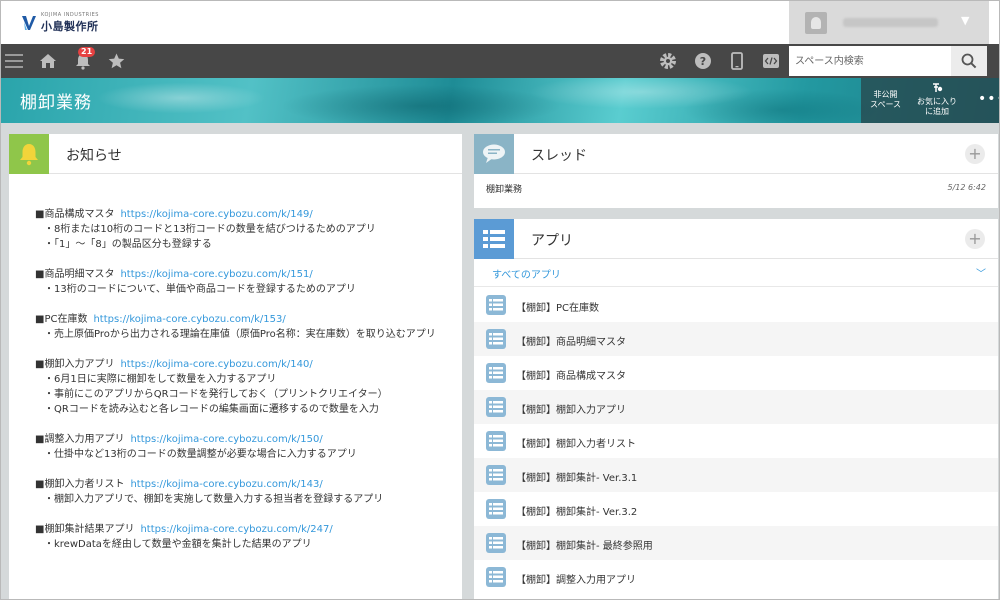  What do you see at coordinates (736, 339) in the screenshot?
I see `app-list-item: 【棚卸】商品明細マスタ` at bounding box center [736, 339].